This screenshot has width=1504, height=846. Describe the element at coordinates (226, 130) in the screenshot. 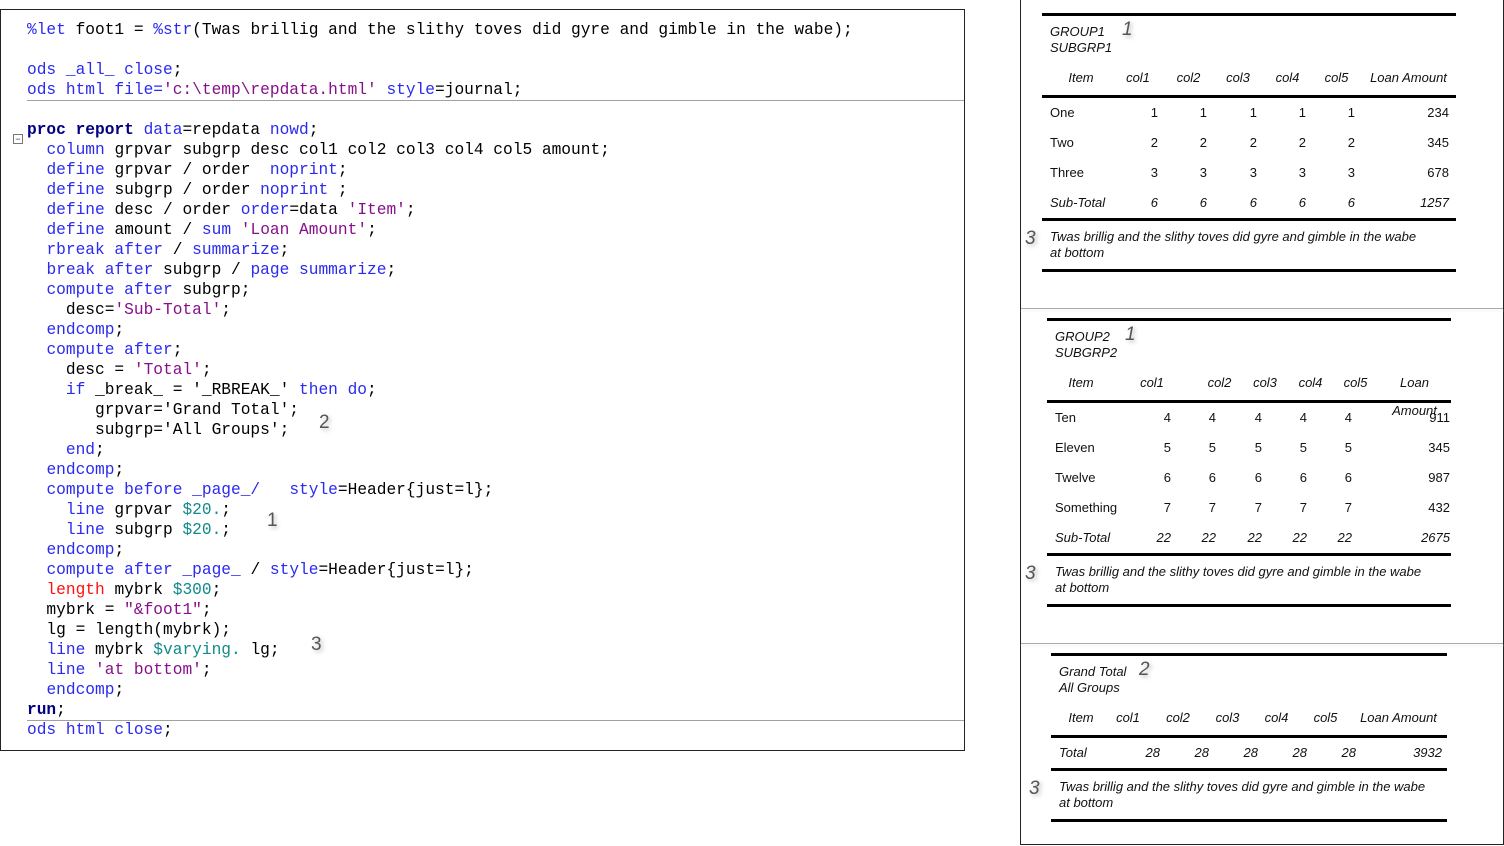

I see `code-token: =repdata` at that location.